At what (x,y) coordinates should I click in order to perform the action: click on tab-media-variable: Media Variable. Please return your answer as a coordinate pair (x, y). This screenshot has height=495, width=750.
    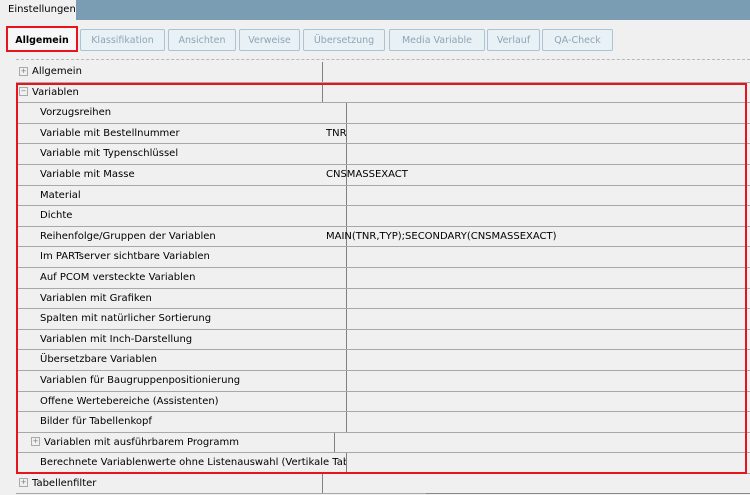
    Looking at the image, I should click on (437, 40).